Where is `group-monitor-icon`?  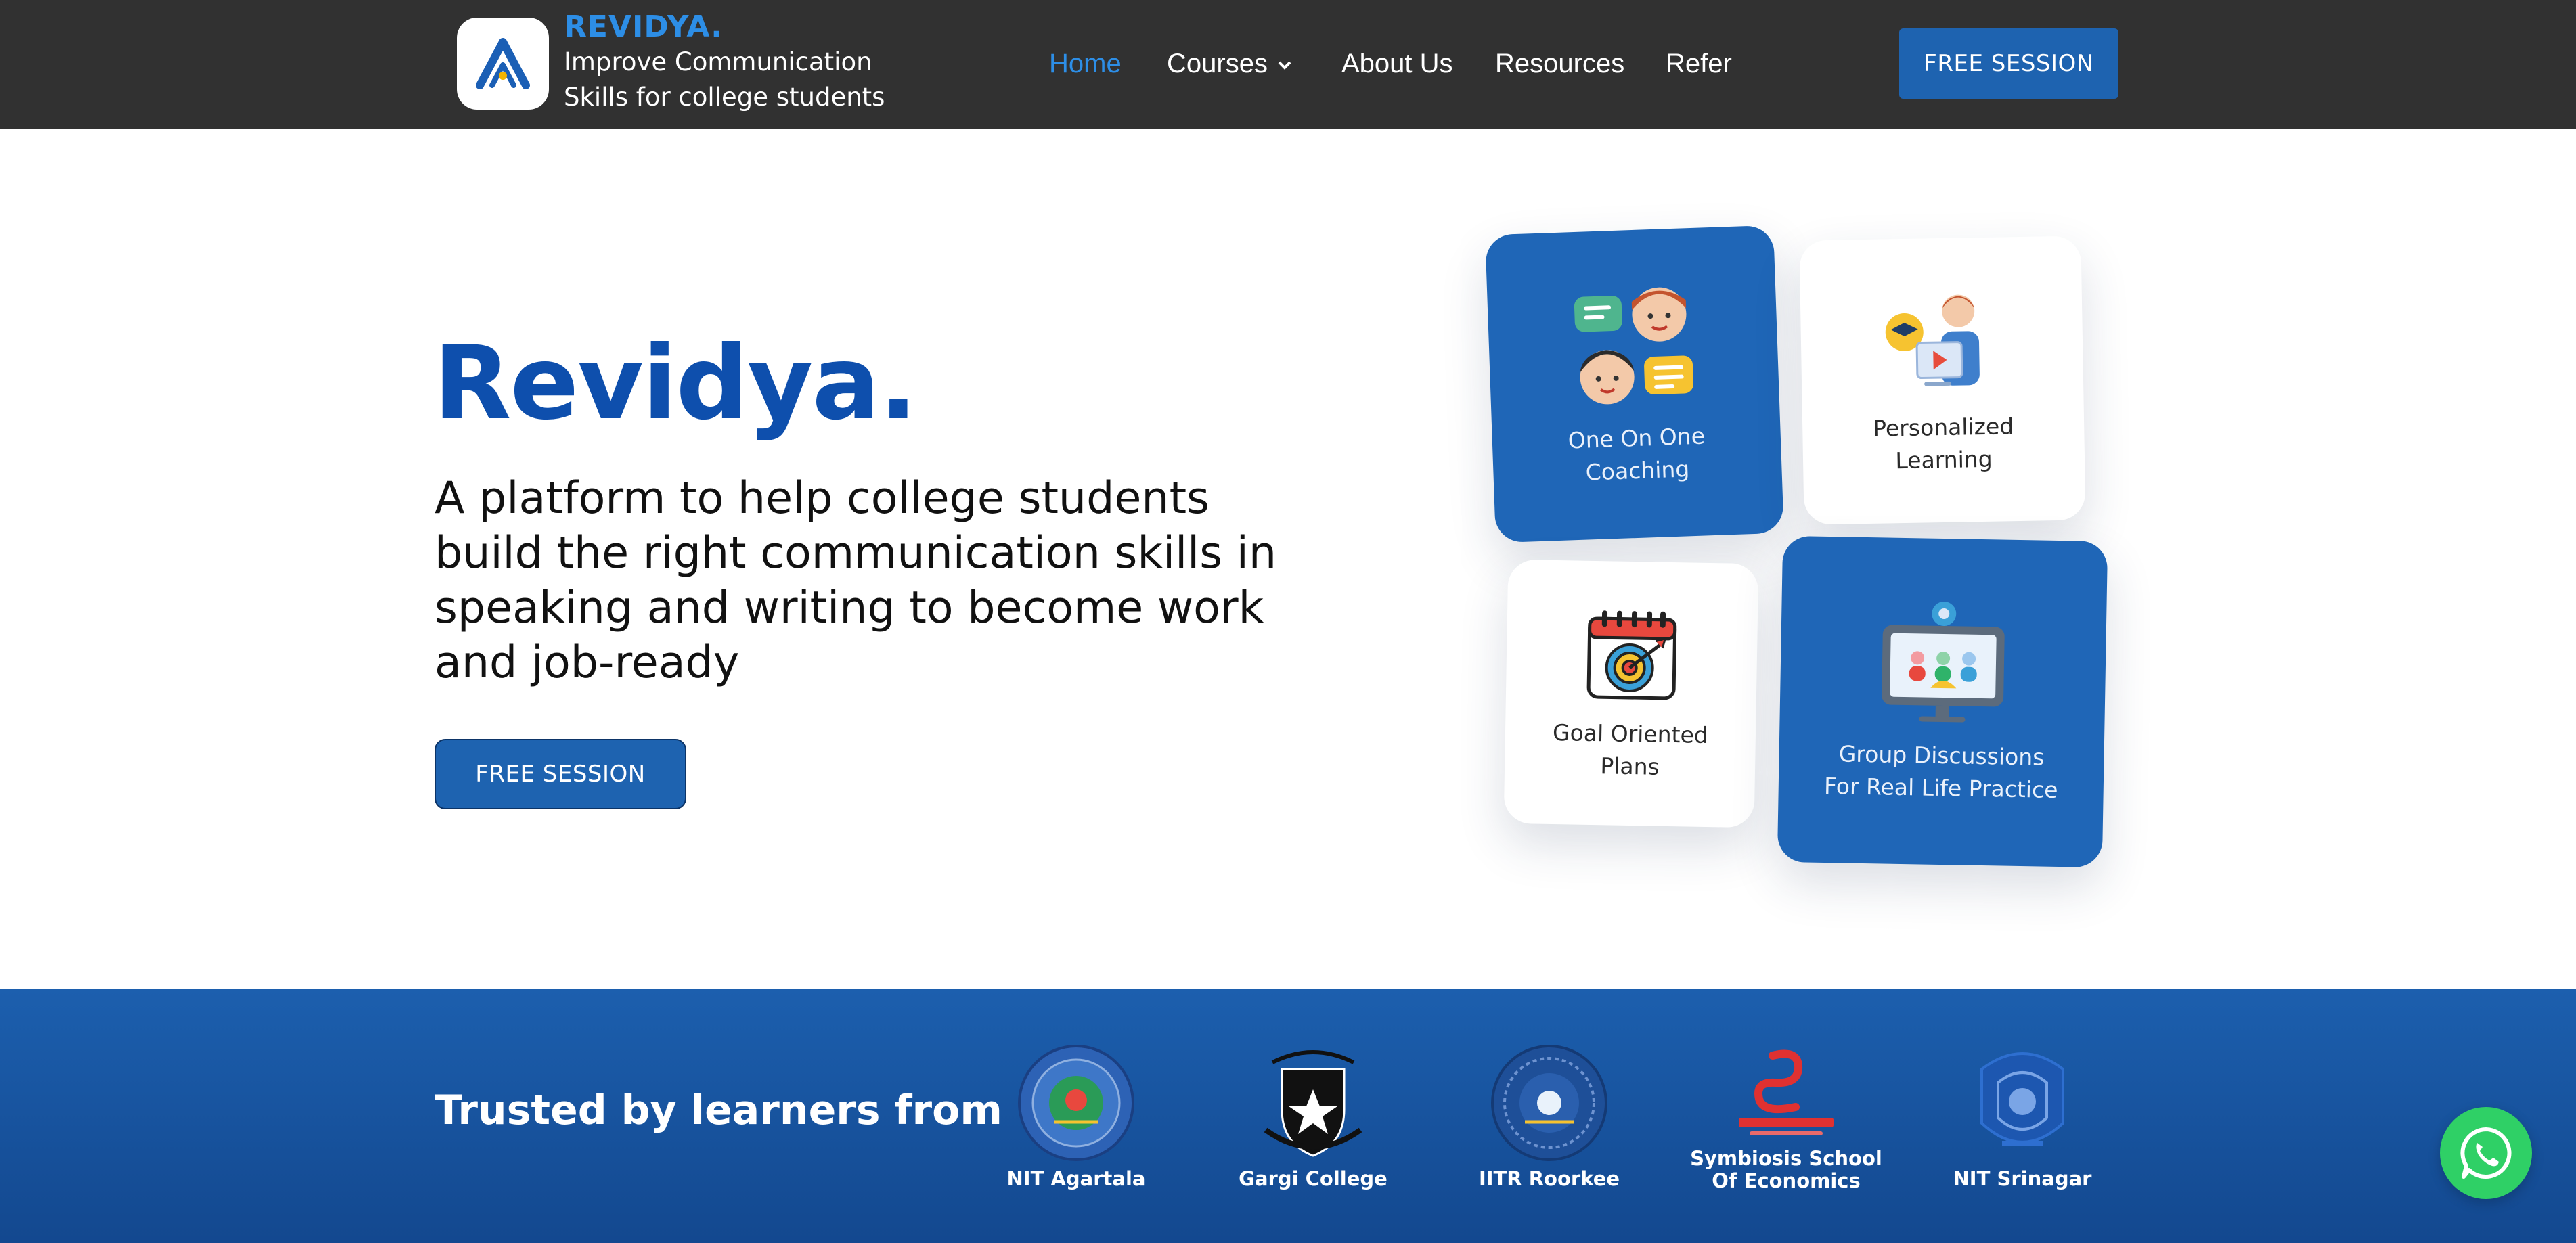
group-monitor-icon is located at coordinates (1943, 662).